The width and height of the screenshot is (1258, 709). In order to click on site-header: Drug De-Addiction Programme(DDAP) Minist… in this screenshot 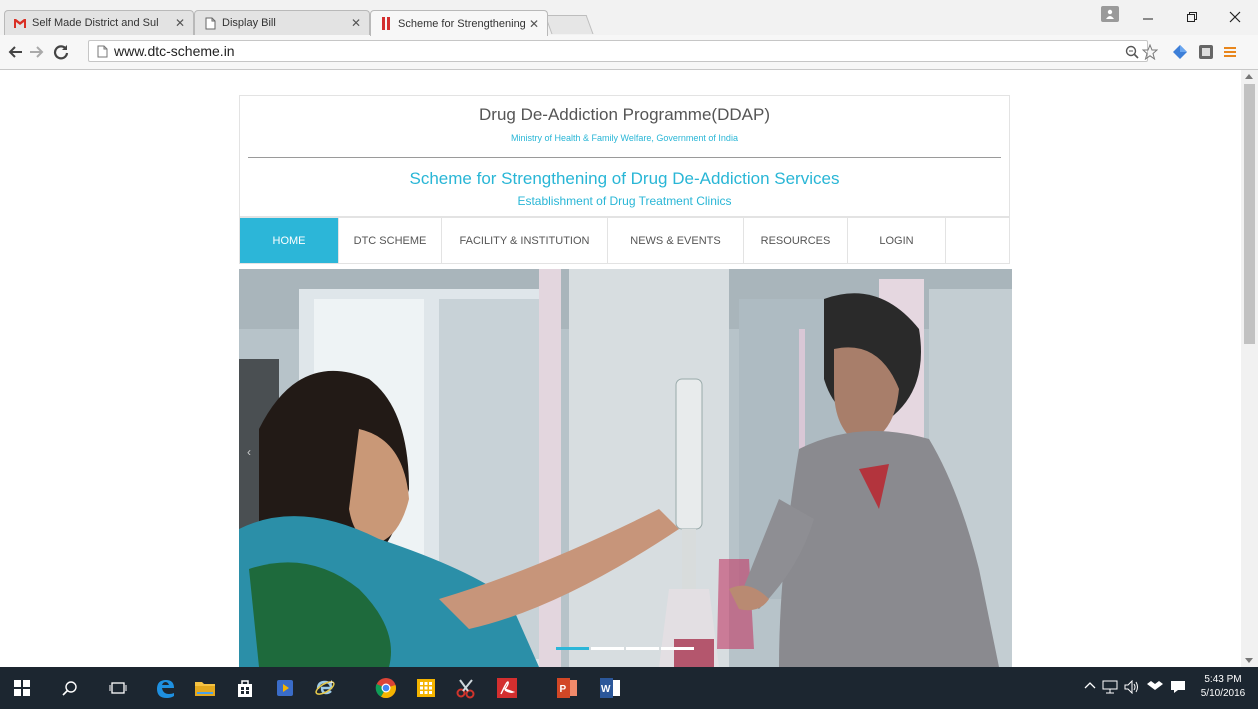, I will do `click(624, 156)`.